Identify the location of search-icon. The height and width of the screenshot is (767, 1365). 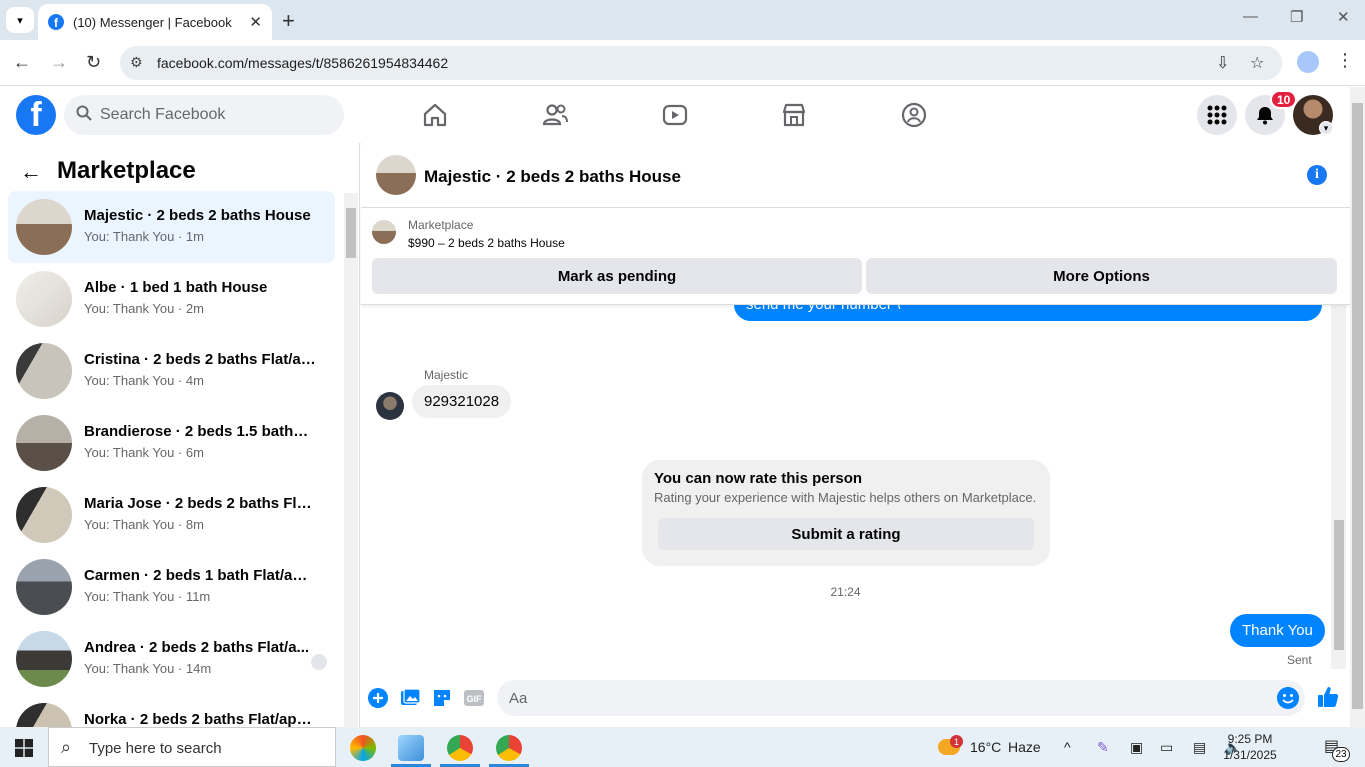
(84, 113).